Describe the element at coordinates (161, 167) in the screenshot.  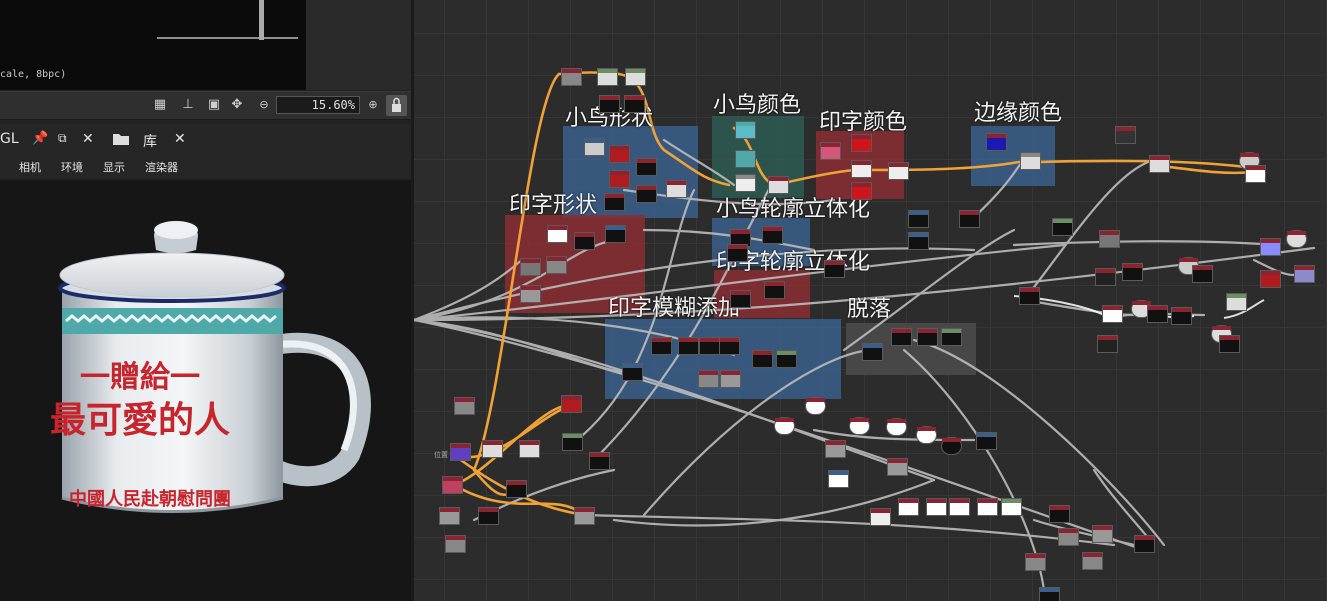
I see `menu-renderer: 渲染器` at that location.